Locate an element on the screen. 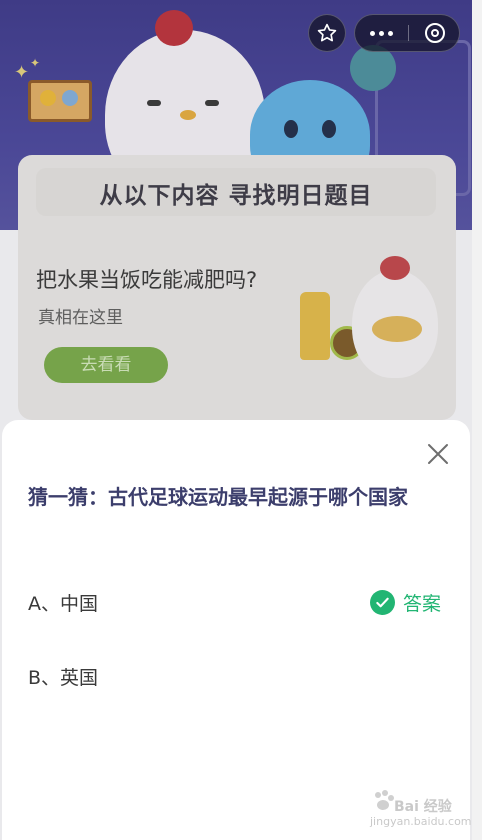  check-circle is located at coordinates (382, 602).